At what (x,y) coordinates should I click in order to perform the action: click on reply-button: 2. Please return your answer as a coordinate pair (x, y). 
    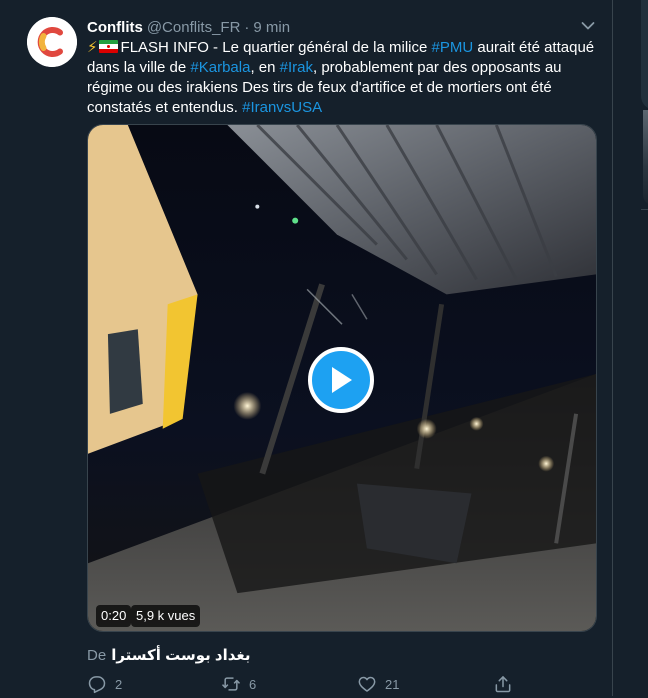
    Looking at the image, I should click on (104, 684).